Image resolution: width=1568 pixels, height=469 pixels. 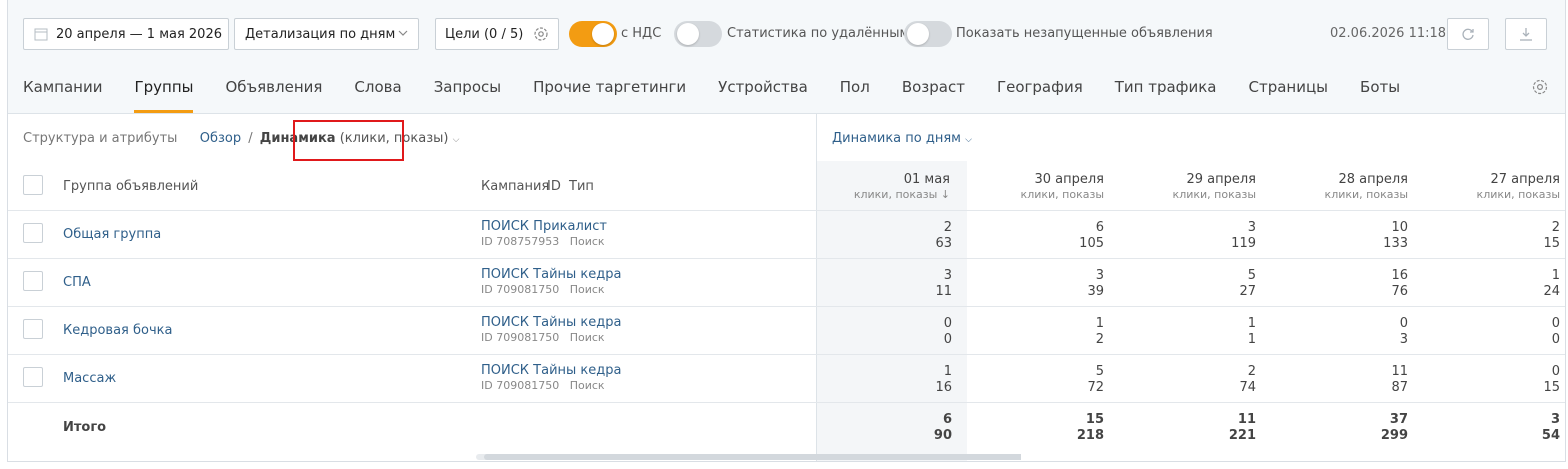 I want to click on clicks: 6, so click(x=1099, y=227).